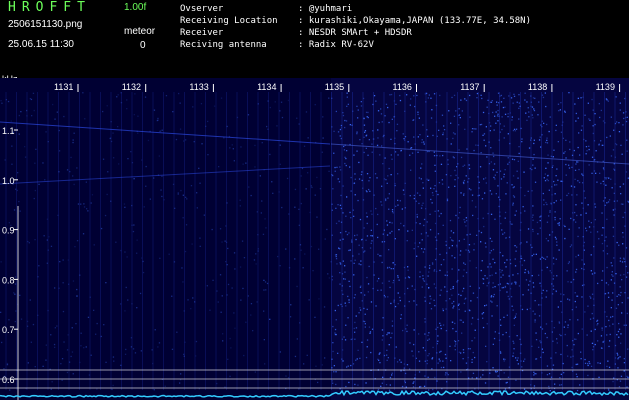 Image resolution: width=629 pixels, height=400 pixels. What do you see at coordinates (8, 280) in the screenshot?
I see `y-tick-label: 0.8` at bounding box center [8, 280].